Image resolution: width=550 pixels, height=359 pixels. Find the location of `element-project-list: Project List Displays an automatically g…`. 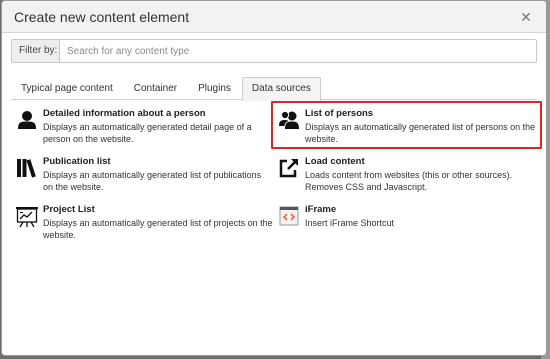

element-project-list: Project List Displays an automatically g… is located at coordinates (142, 222).